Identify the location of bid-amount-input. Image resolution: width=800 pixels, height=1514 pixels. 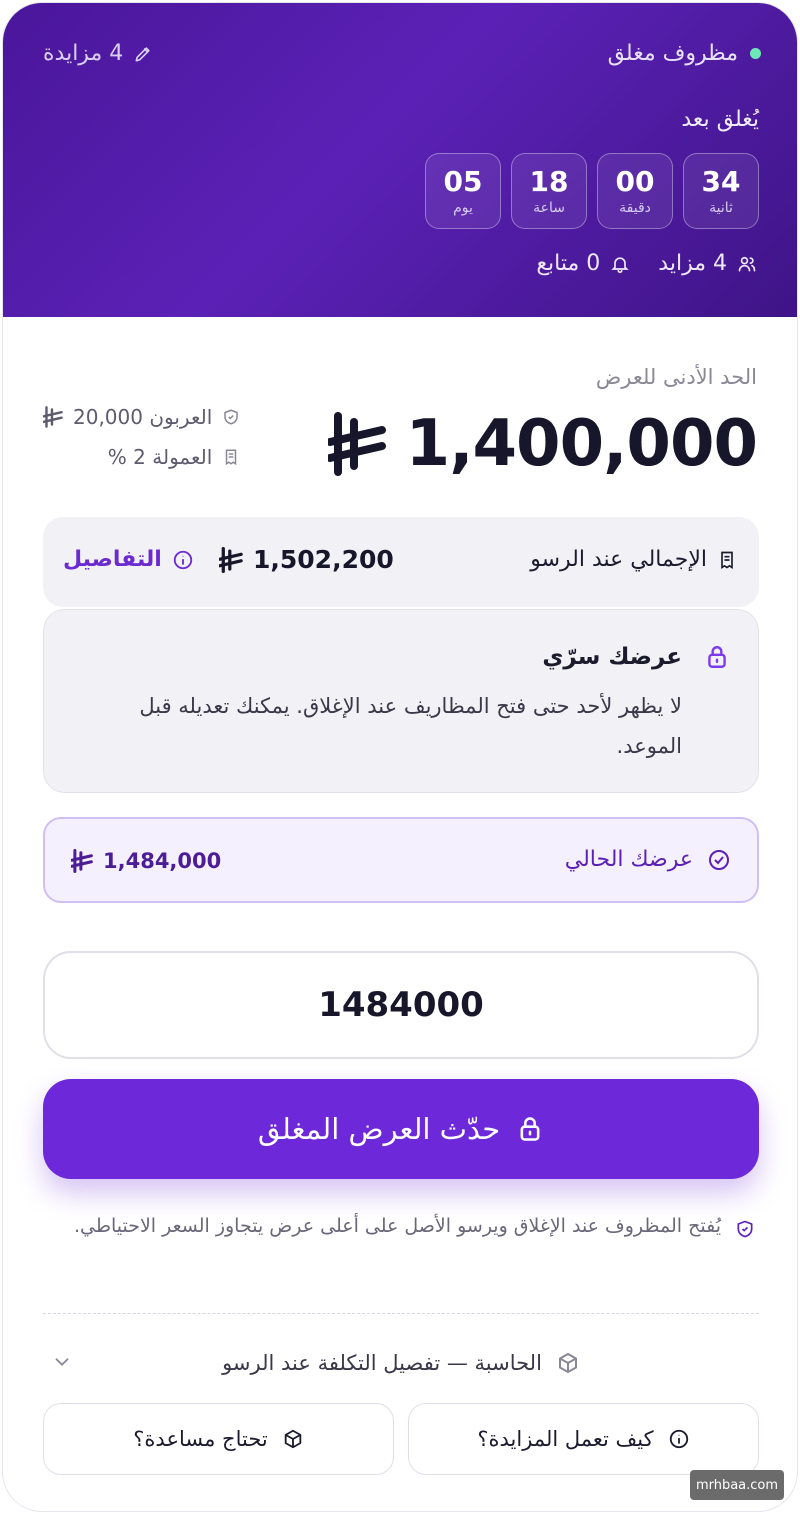
(401, 1005).